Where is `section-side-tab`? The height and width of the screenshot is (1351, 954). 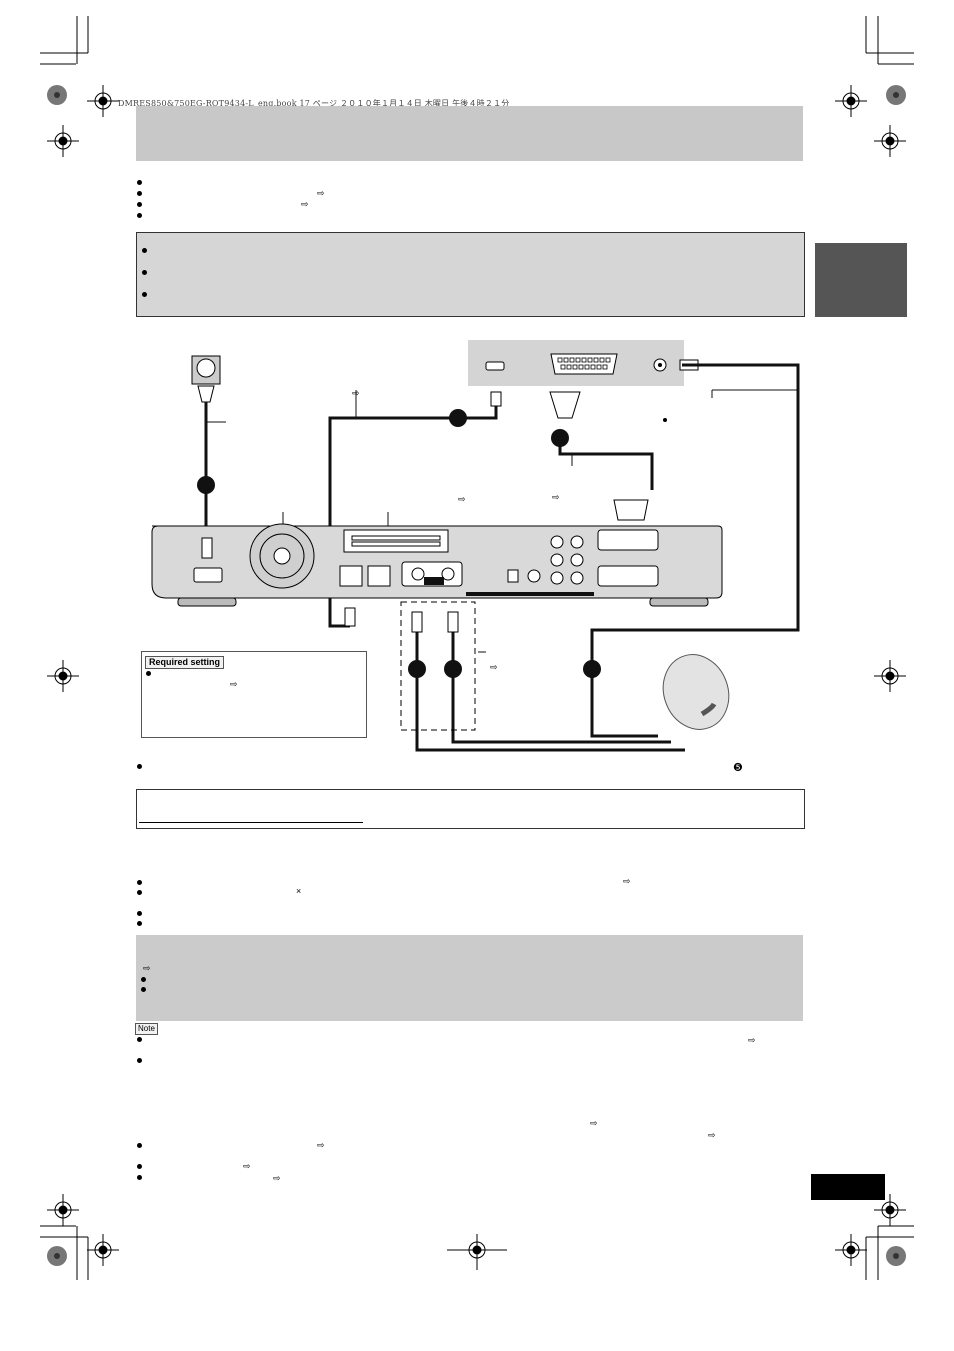 section-side-tab is located at coordinates (861, 280).